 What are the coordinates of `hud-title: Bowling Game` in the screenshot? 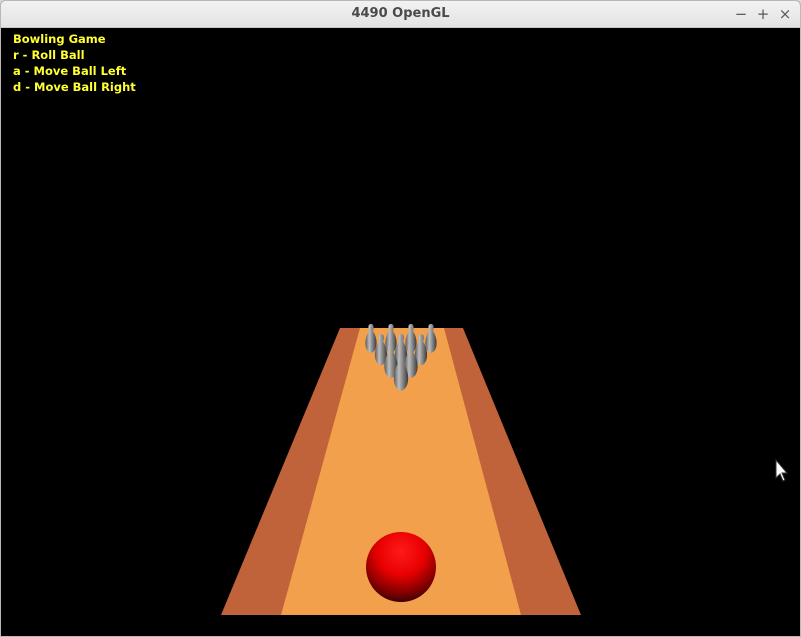 It's located at (59, 39).